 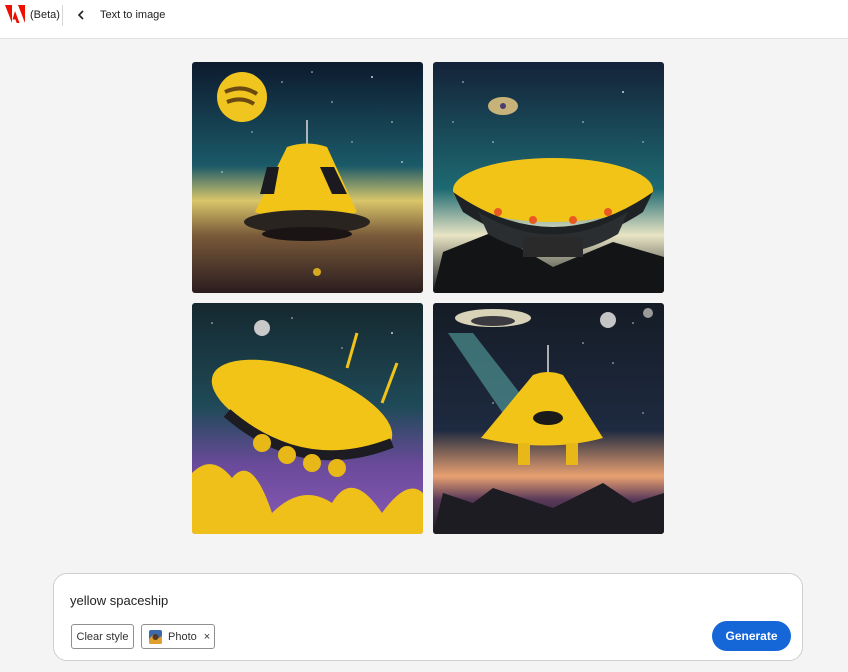 I want to click on clear-style-button: Clear style, so click(x=102, y=636).